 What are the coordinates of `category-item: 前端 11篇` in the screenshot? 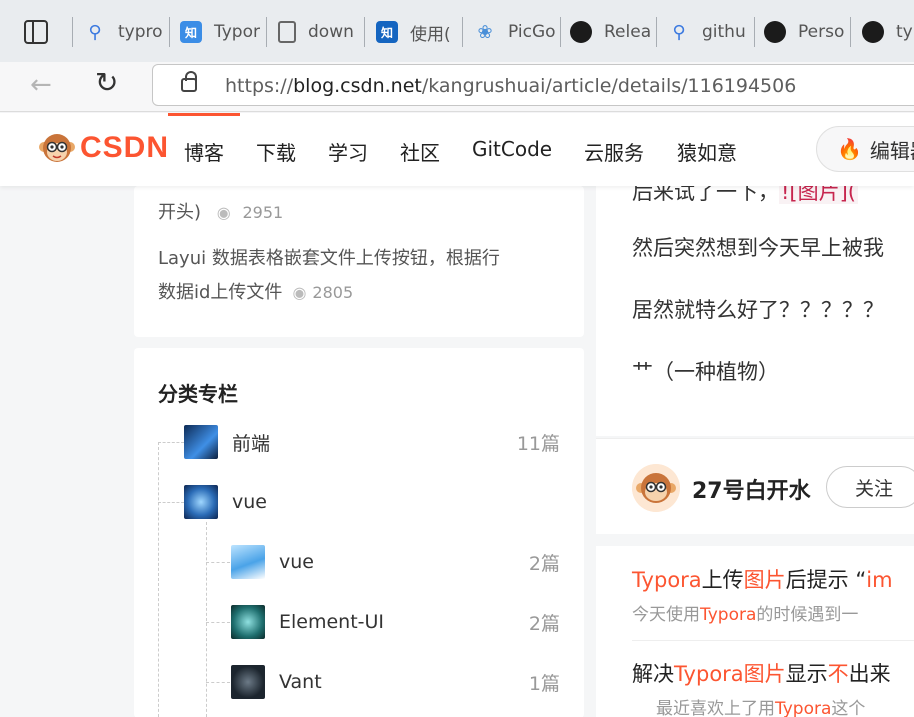 It's located at (372, 442).